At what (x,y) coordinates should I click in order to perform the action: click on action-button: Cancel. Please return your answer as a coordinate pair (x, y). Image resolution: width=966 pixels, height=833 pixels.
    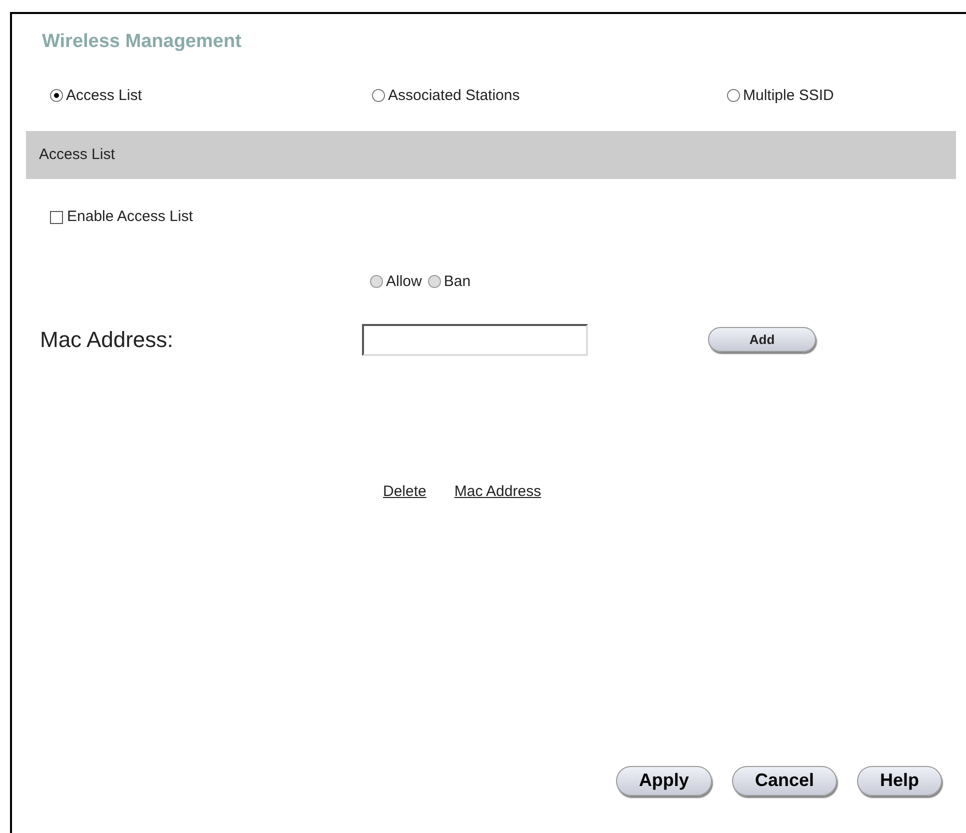
    Looking at the image, I should click on (784, 781).